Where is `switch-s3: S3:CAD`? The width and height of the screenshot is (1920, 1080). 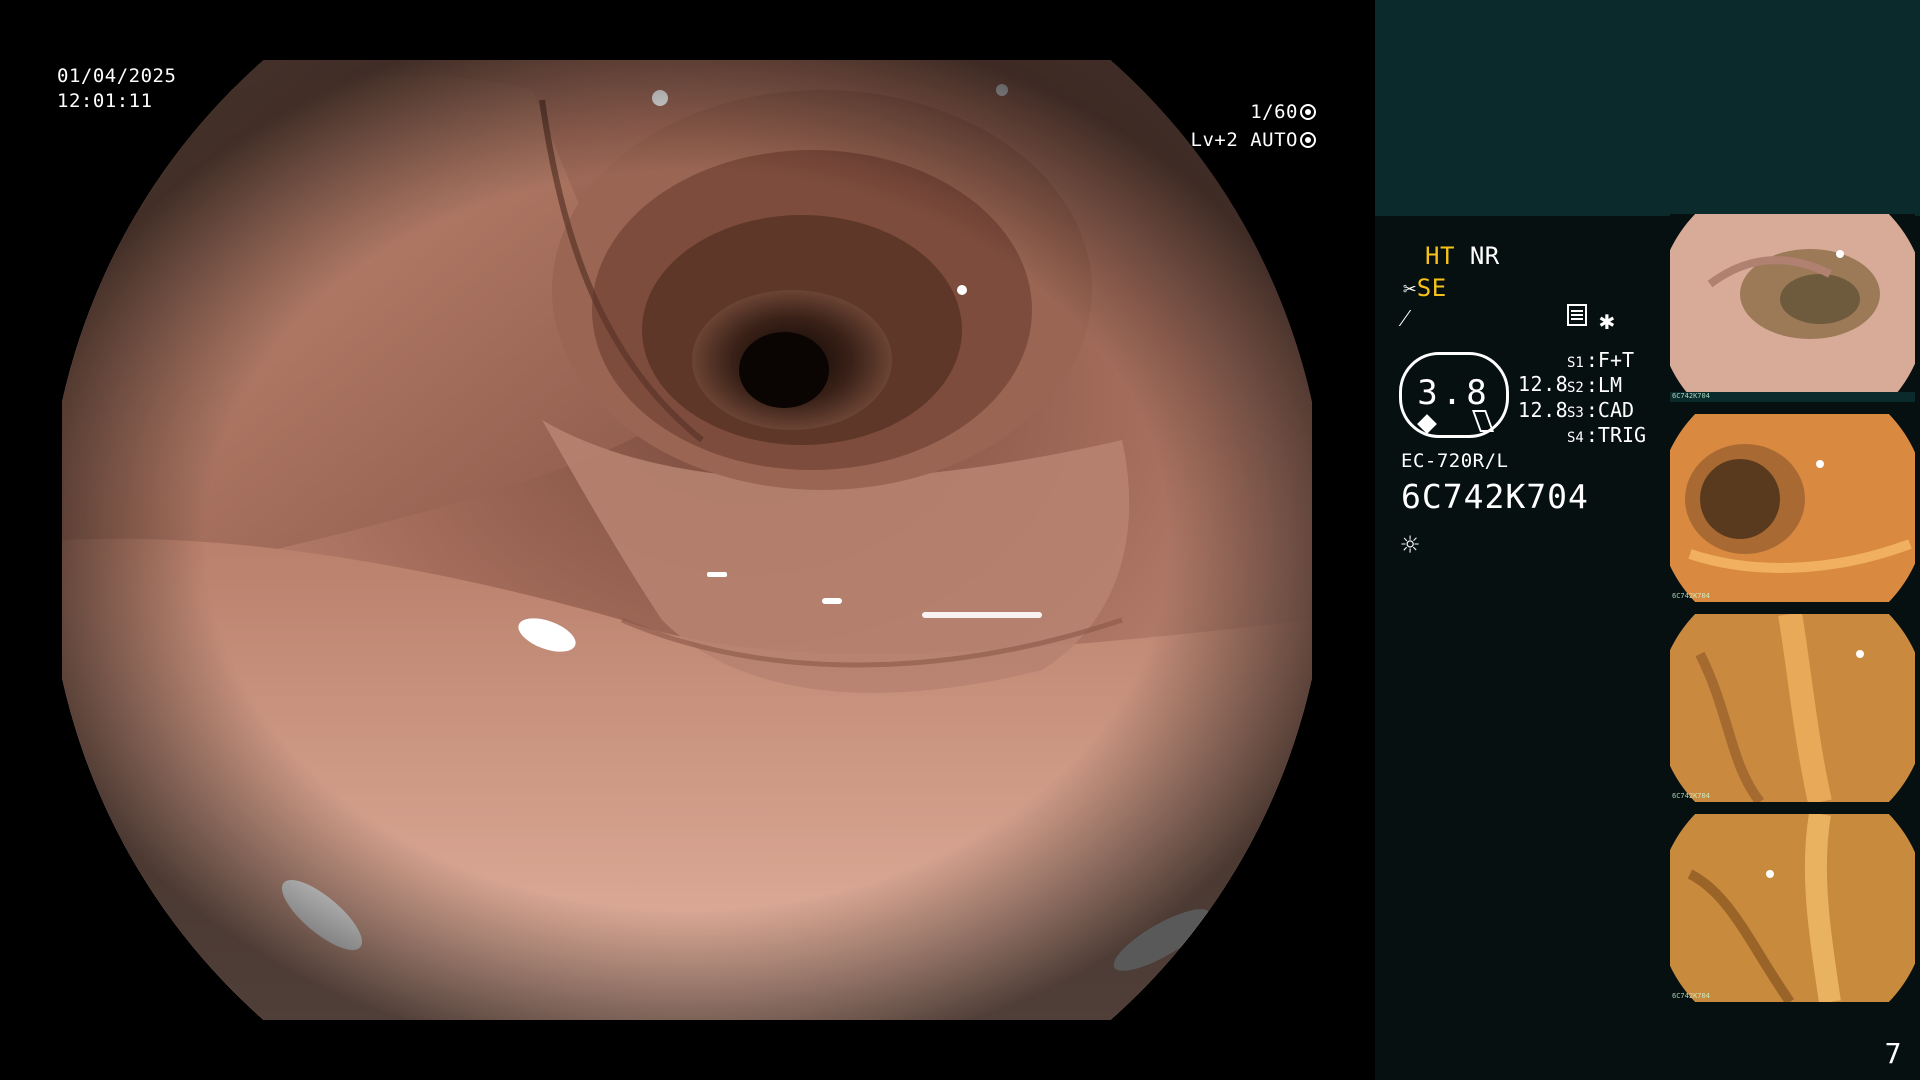 switch-s3: S3:CAD is located at coordinates (1601, 410).